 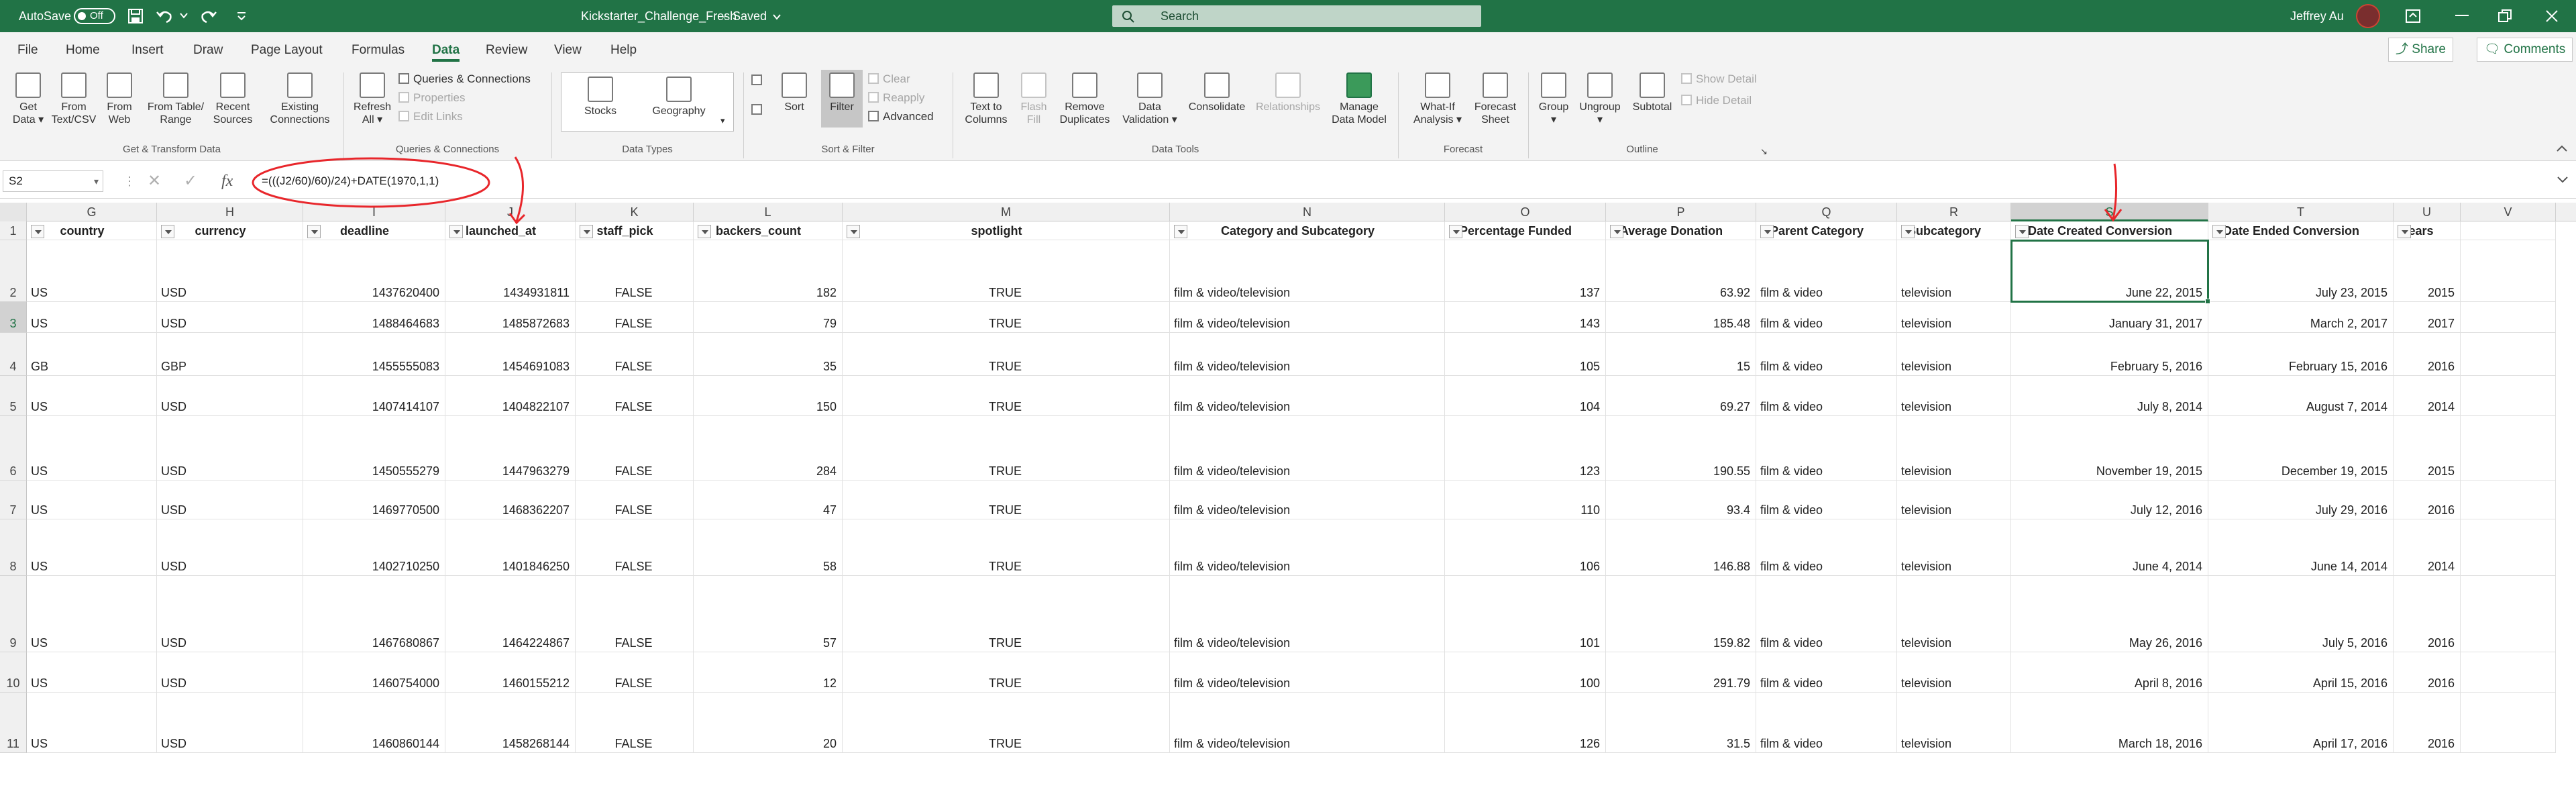 I want to click on date-created-annotation-arrow, so click(x=2115, y=191).